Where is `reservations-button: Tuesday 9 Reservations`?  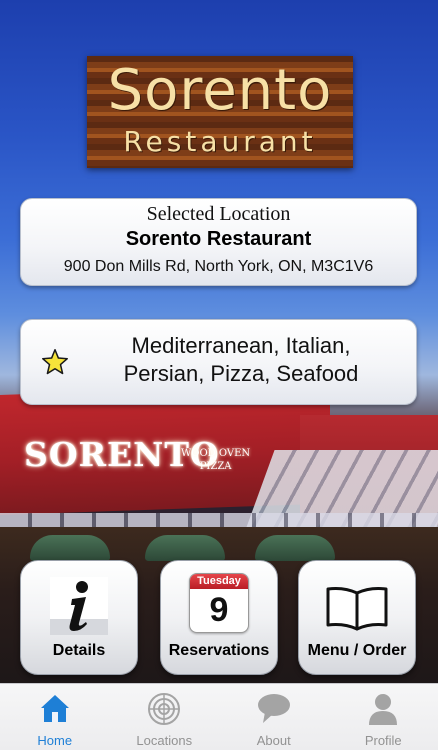 reservations-button: Tuesday 9 Reservations is located at coordinates (219, 617).